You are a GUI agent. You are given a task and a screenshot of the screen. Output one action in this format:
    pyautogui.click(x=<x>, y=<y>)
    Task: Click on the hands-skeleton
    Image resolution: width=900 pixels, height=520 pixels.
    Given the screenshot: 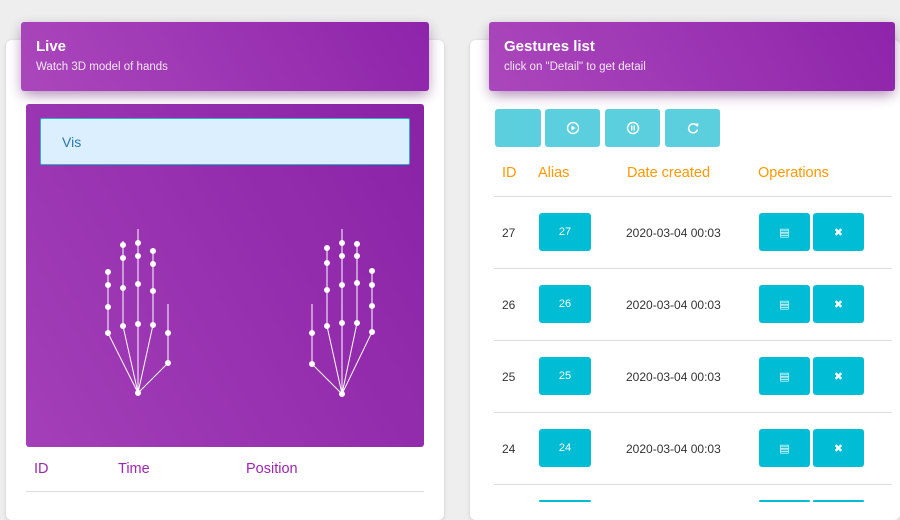 What is the action you would take?
    pyautogui.click(x=240, y=313)
    